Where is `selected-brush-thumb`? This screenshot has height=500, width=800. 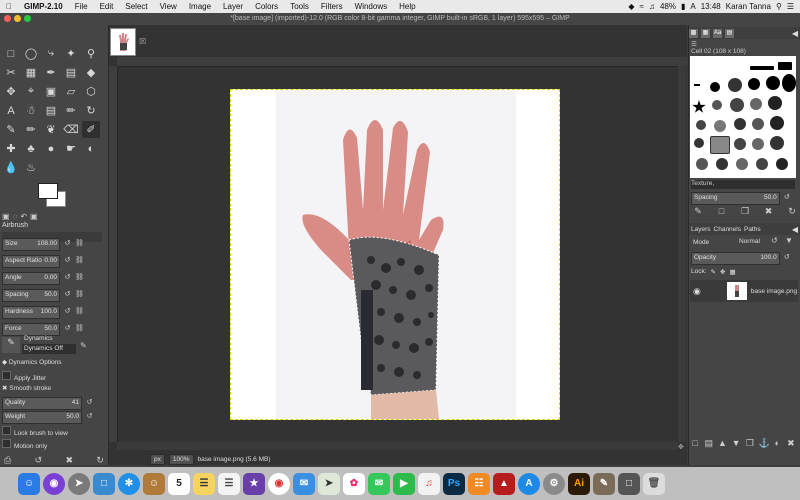
selected-brush-thumb is located at coordinates (720, 145).